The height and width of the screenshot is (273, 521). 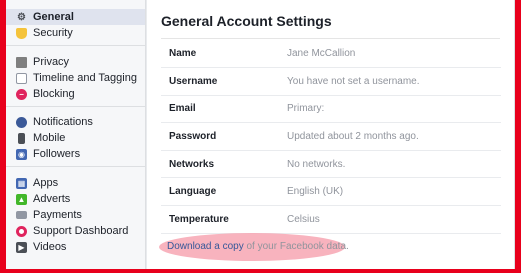 I want to click on sidebar-item-notifications: Notifications, so click(x=75, y=122).